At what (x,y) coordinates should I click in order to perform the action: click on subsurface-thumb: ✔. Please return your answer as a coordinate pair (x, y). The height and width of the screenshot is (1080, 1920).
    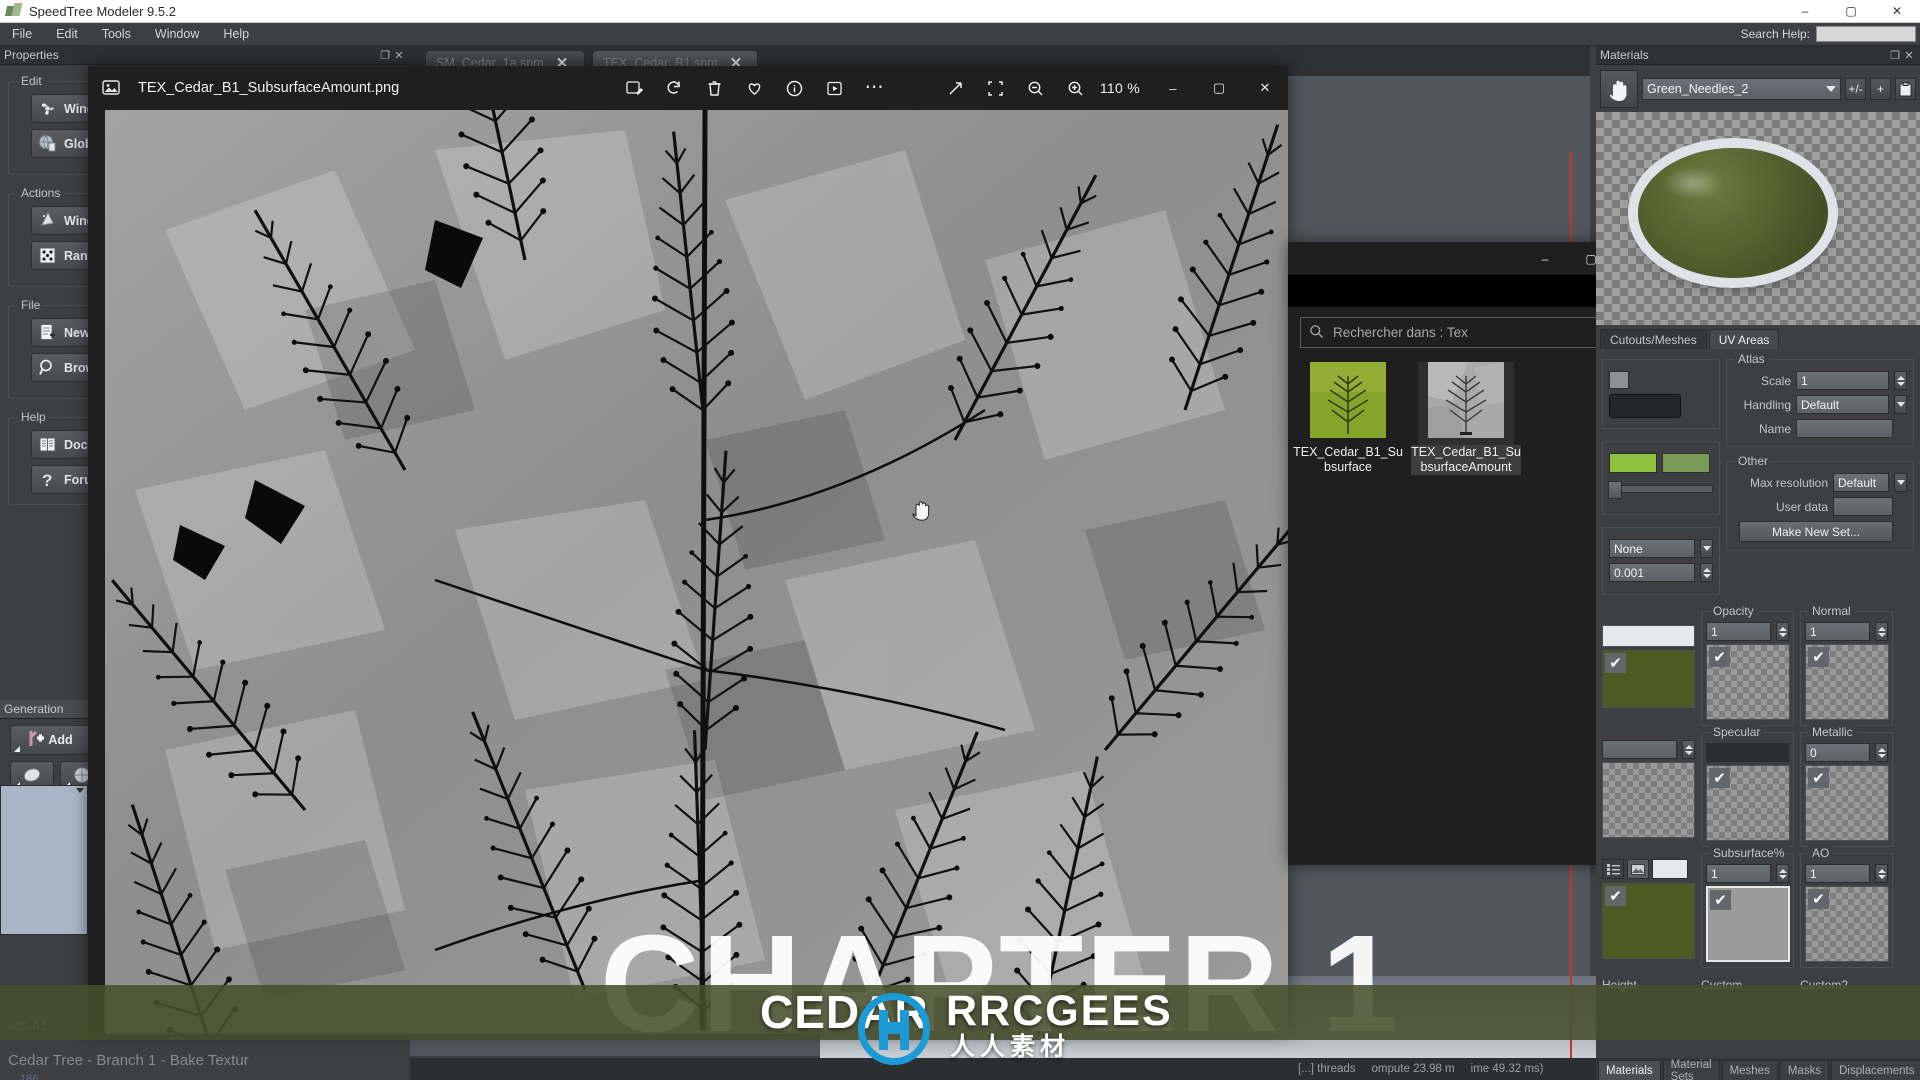
    Looking at the image, I should click on (1748, 924).